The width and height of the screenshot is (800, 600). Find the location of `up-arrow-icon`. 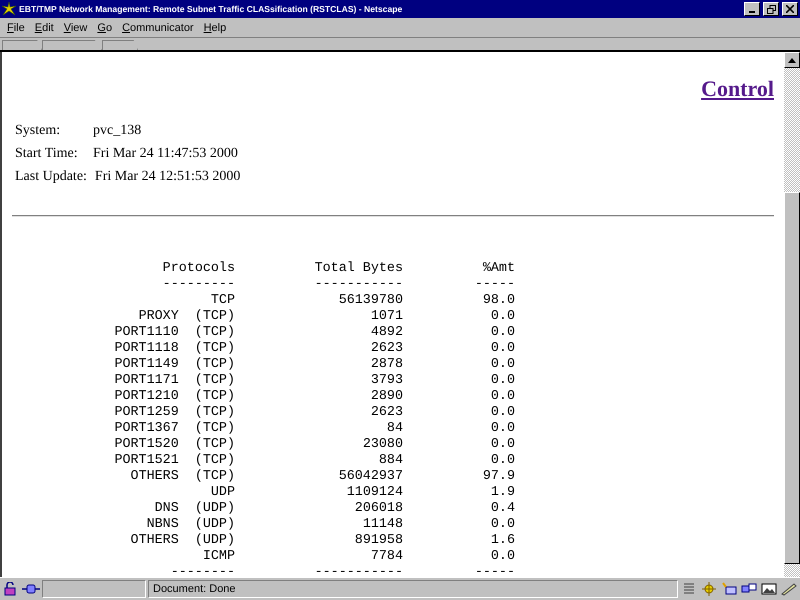

up-arrow-icon is located at coordinates (792, 60).